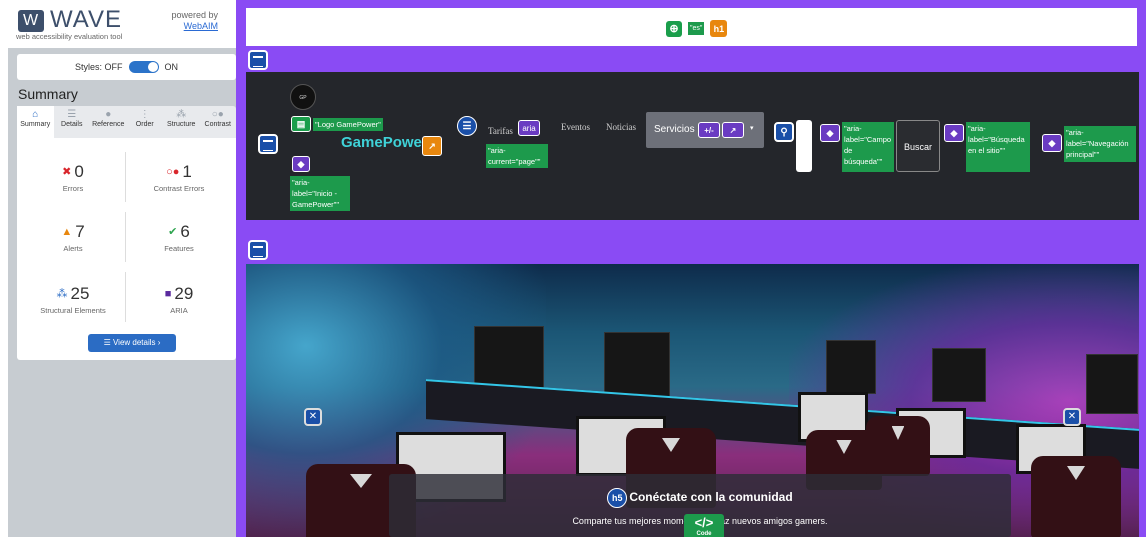  What do you see at coordinates (258, 60) in the screenshot?
I see `header-region-icon` at bounding box center [258, 60].